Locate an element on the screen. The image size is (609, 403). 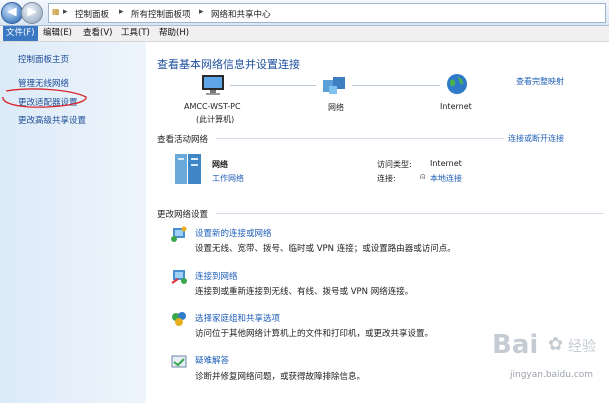
watermark-brand: Bai is located at coordinates (515, 345).